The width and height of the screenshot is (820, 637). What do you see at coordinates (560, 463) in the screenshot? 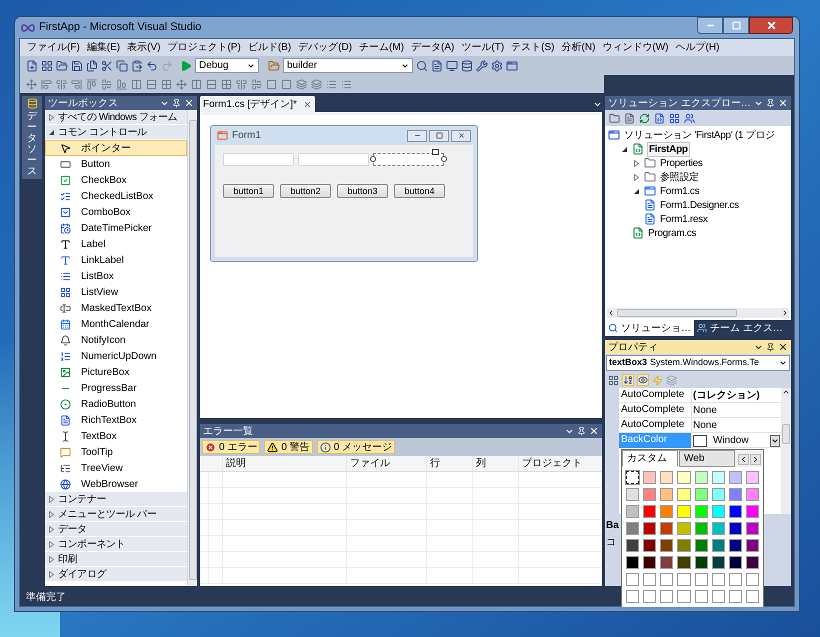
I see `column-header: プロジェクト` at bounding box center [560, 463].